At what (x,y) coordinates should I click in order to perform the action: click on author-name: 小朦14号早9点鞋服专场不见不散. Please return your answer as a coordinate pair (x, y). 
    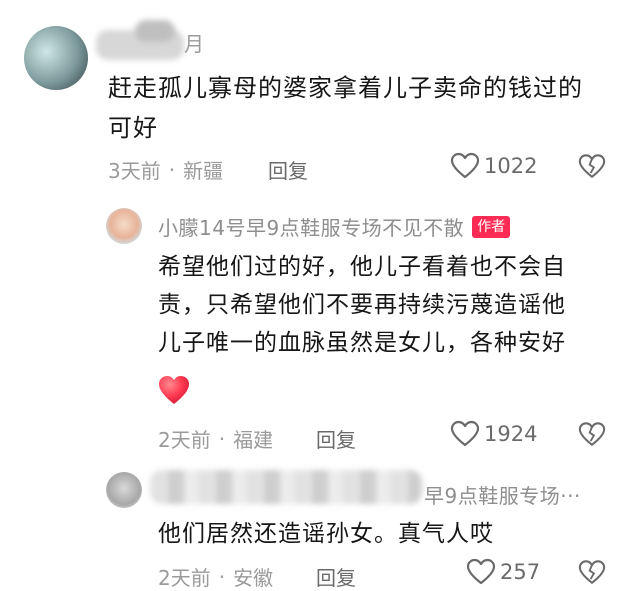
    Looking at the image, I should click on (311, 226).